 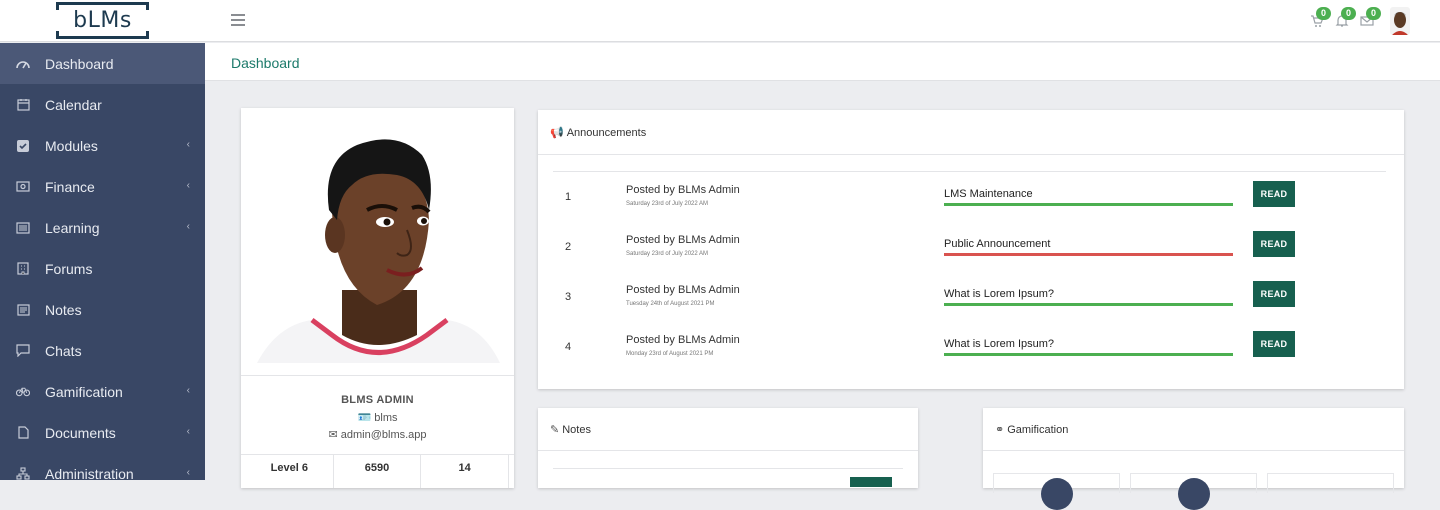 I want to click on logo-frame-bottom, so click(x=102, y=35).